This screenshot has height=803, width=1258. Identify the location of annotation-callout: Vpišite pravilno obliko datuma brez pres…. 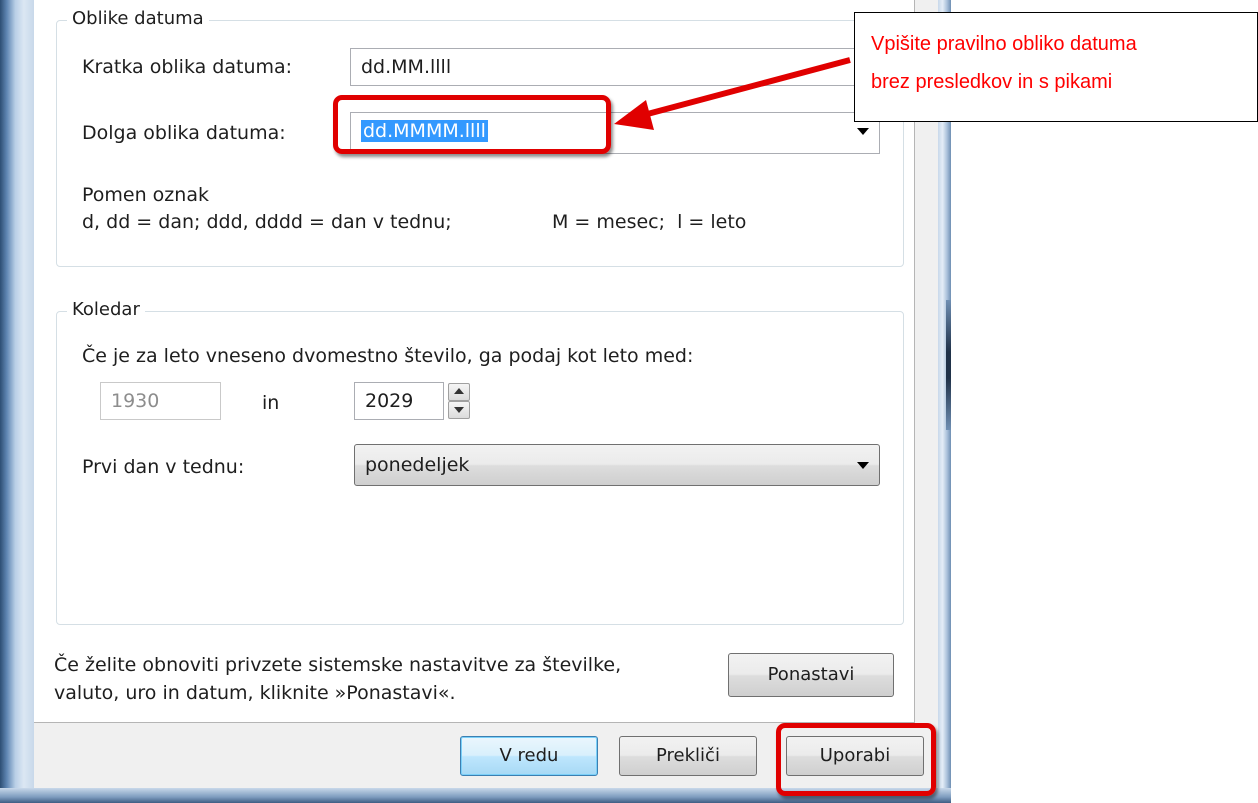
(1056, 67).